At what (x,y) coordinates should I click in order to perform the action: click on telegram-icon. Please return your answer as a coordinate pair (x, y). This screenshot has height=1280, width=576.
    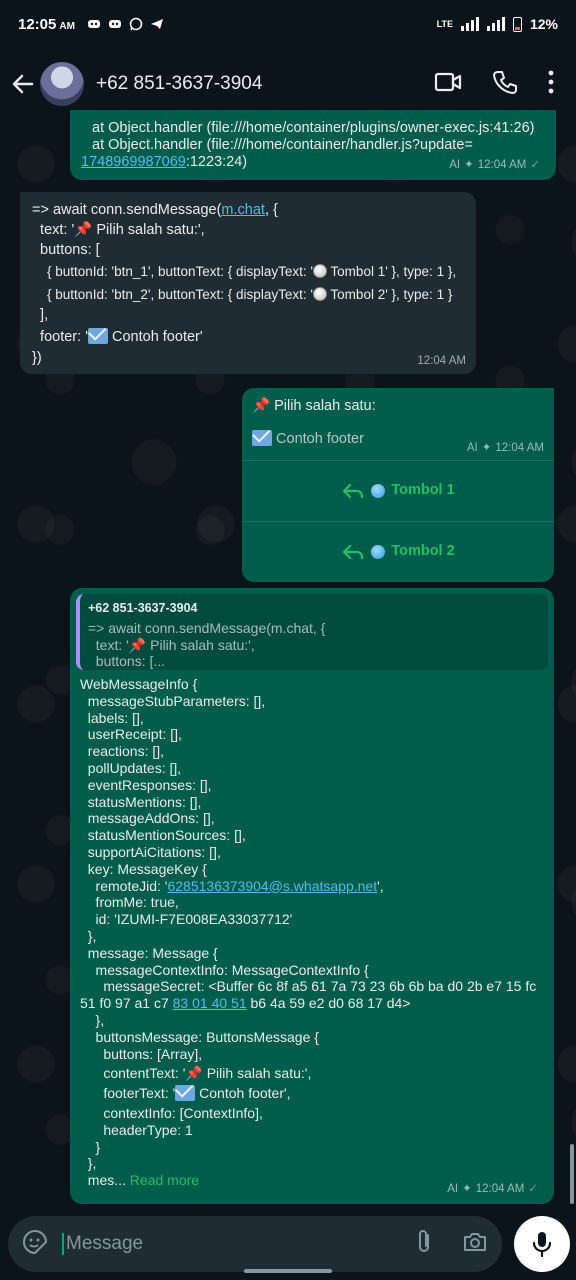
    Looking at the image, I should click on (157, 24).